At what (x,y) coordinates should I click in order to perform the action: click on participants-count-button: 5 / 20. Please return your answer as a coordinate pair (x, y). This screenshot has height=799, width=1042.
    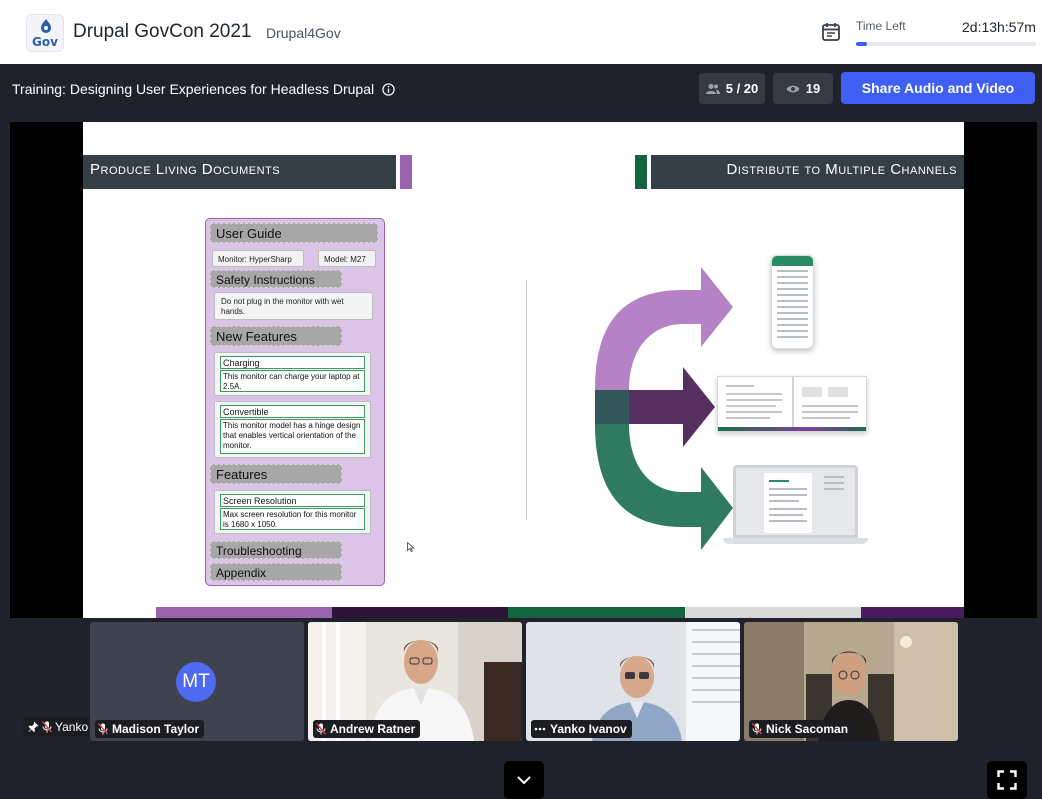
    Looking at the image, I should click on (732, 88).